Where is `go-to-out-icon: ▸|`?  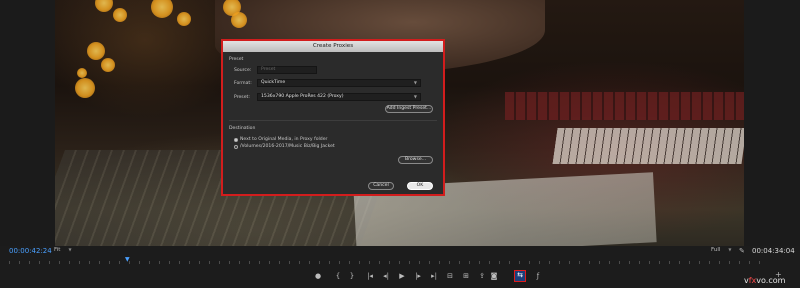
go-to-out-icon: ▸| is located at coordinates (434, 276).